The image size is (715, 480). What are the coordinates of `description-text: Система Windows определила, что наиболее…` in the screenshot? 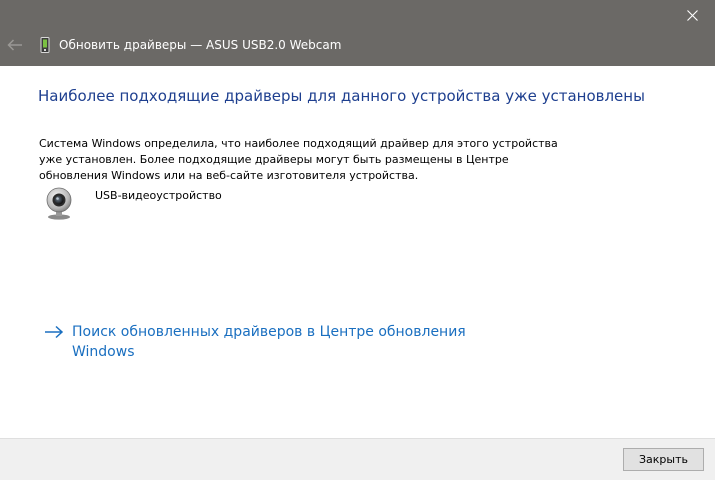 It's located at (298, 159).